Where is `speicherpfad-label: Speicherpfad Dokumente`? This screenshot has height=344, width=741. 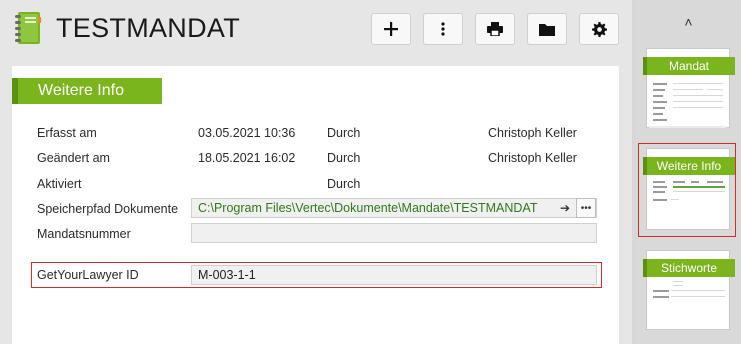
speicherpfad-label: Speicherpfad Dokumente is located at coordinates (108, 209).